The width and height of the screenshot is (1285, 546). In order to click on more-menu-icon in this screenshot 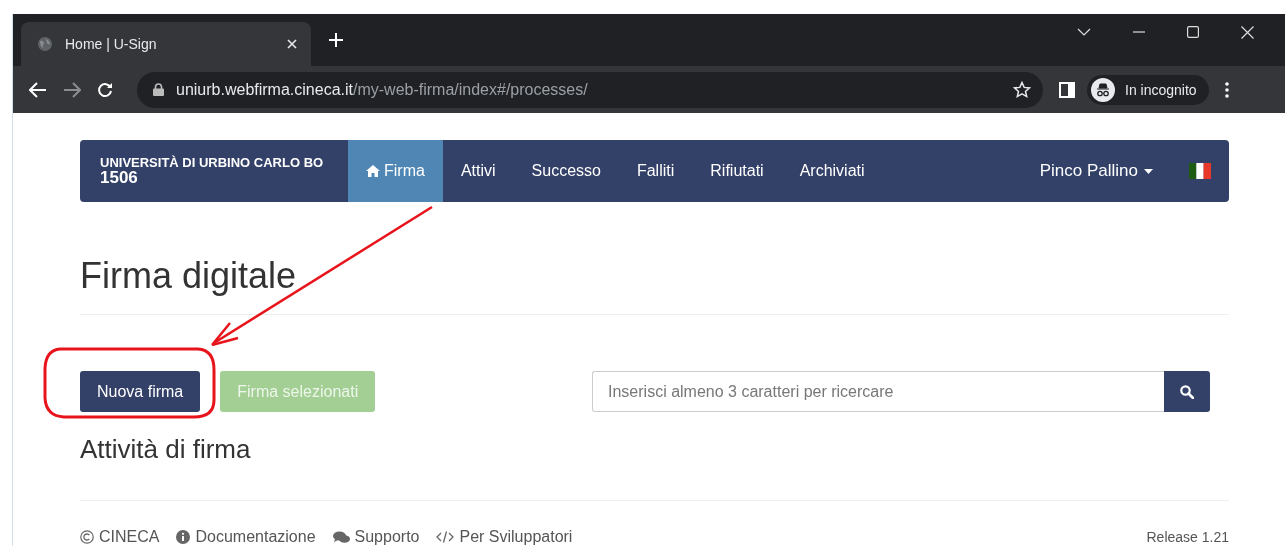, I will do `click(1226, 89)`.